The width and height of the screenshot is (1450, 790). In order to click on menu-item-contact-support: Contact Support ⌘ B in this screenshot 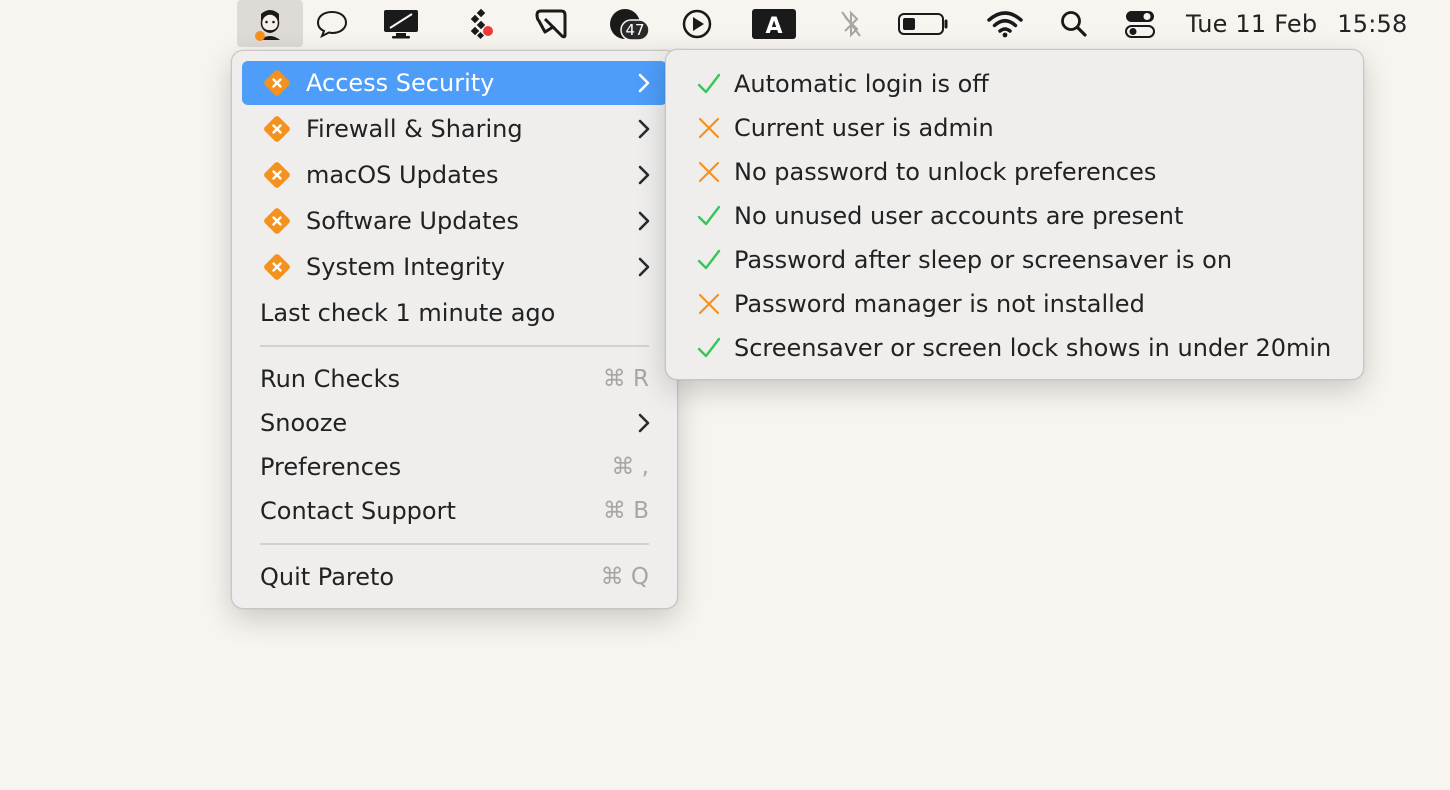, I will do `click(454, 511)`.